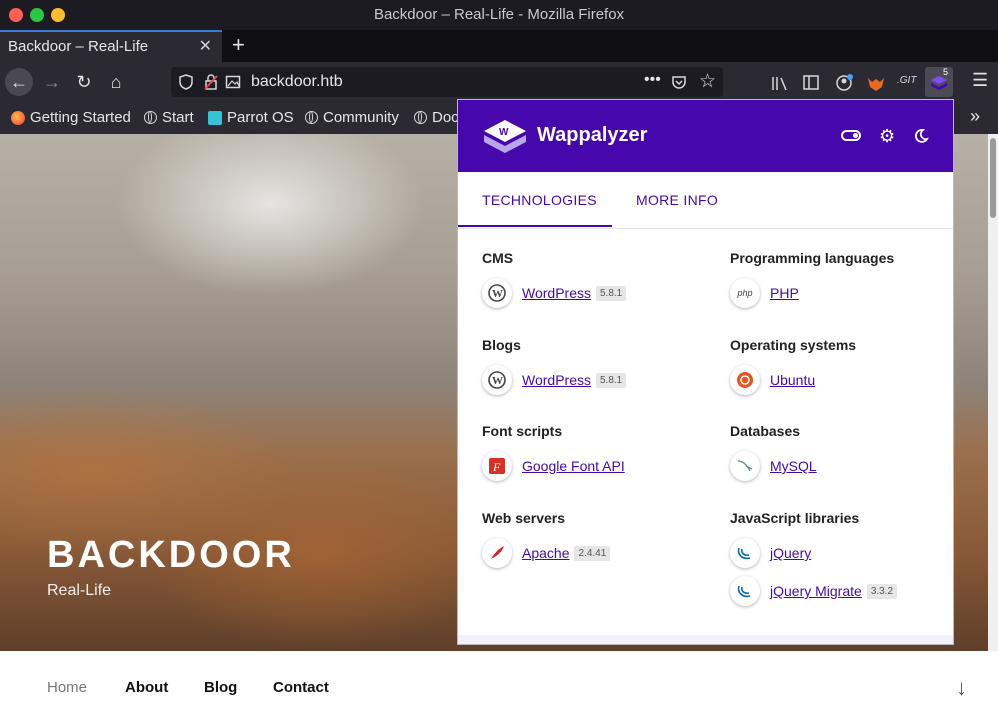 The height and width of the screenshot is (722, 998). I want to click on git-extension-icon: .GIT, so click(906, 80).